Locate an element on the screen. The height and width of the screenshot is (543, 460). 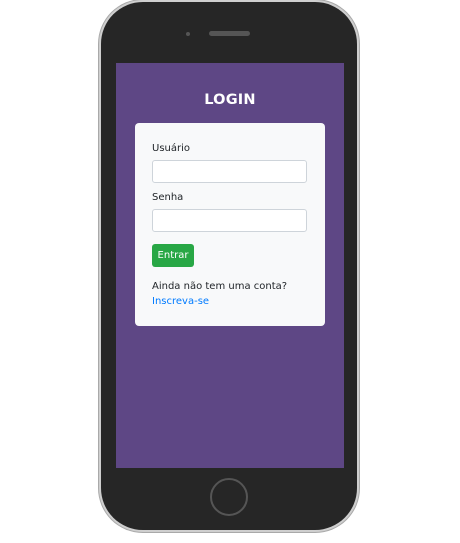
submit-button: Entrar is located at coordinates (173, 255).